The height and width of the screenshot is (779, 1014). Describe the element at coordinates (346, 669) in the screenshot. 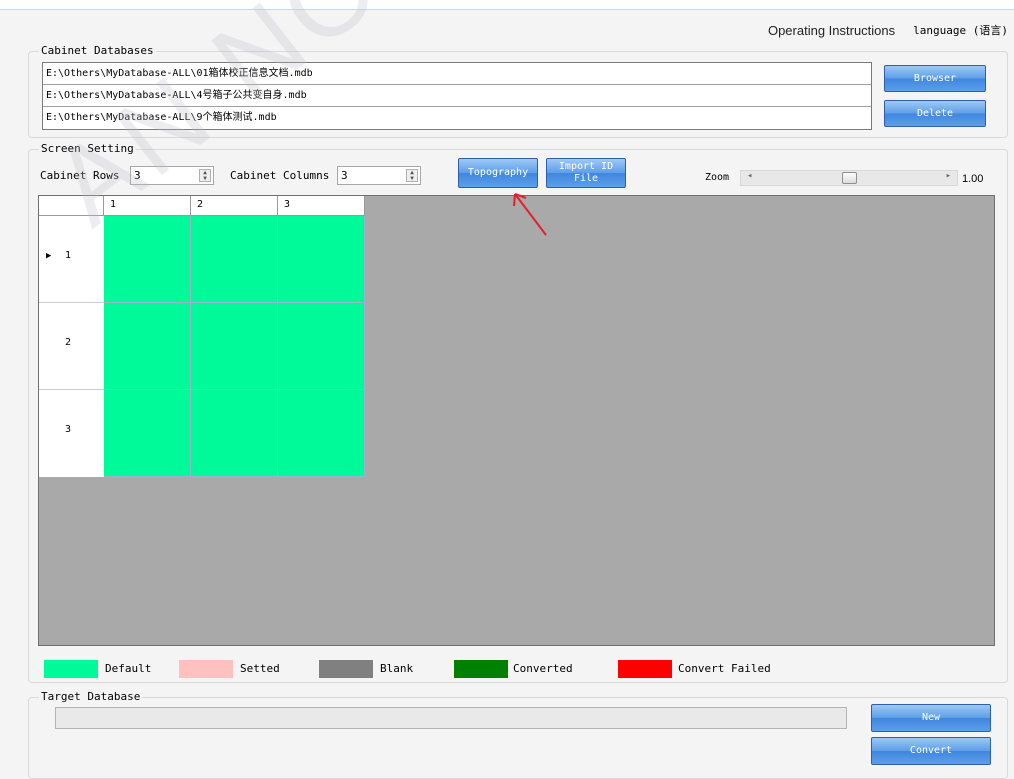

I see `legend-swatch-blank` at that location.